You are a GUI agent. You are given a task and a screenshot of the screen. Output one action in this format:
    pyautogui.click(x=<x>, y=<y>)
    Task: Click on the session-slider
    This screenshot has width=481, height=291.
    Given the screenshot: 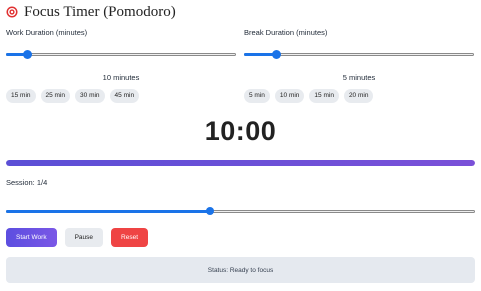 What is the action you would take?
    pyautogui.click(x=240, y=211)
    